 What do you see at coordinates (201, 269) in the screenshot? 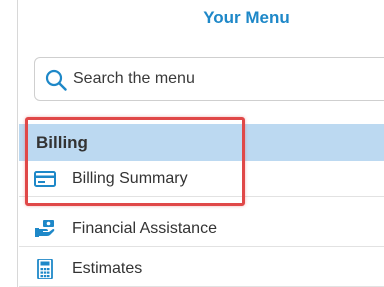
I see `menu-item-estimates: Estimates` at bounding box center [201, 269].